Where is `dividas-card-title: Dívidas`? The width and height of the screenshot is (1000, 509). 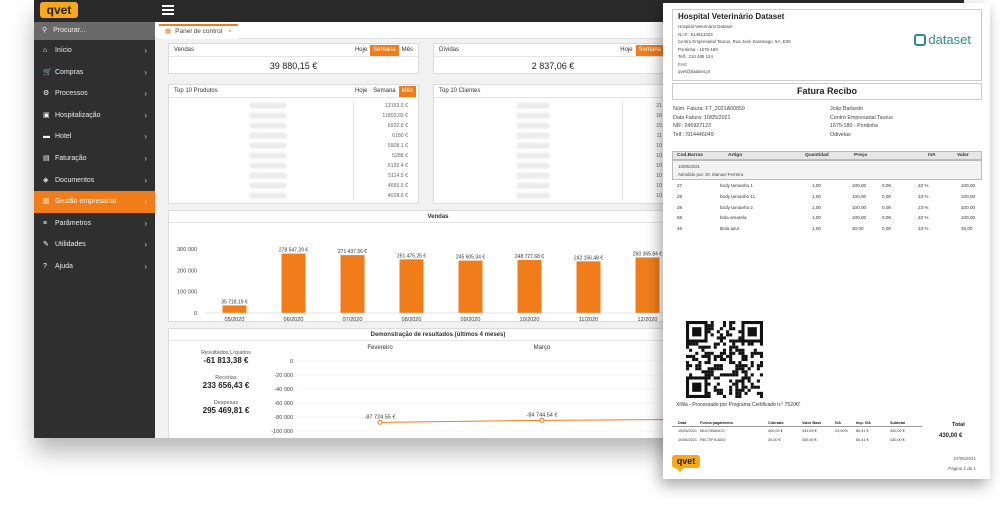
dividas-card-title: Dívidas is located at coordinates (449, 50).